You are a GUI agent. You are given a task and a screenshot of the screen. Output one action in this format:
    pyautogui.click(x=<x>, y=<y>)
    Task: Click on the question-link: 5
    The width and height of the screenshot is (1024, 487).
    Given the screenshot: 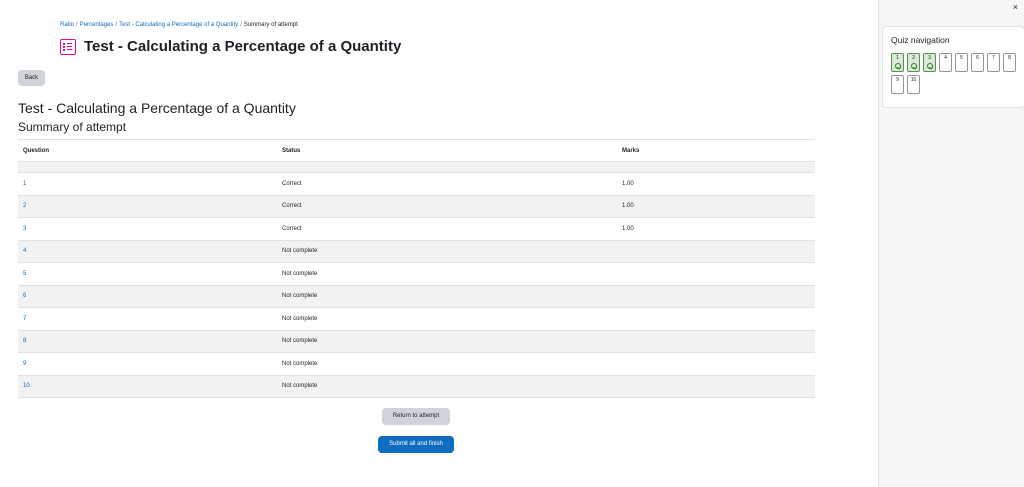 What is the action you would take?
    pyautogui.click(x=24, y=274)
    